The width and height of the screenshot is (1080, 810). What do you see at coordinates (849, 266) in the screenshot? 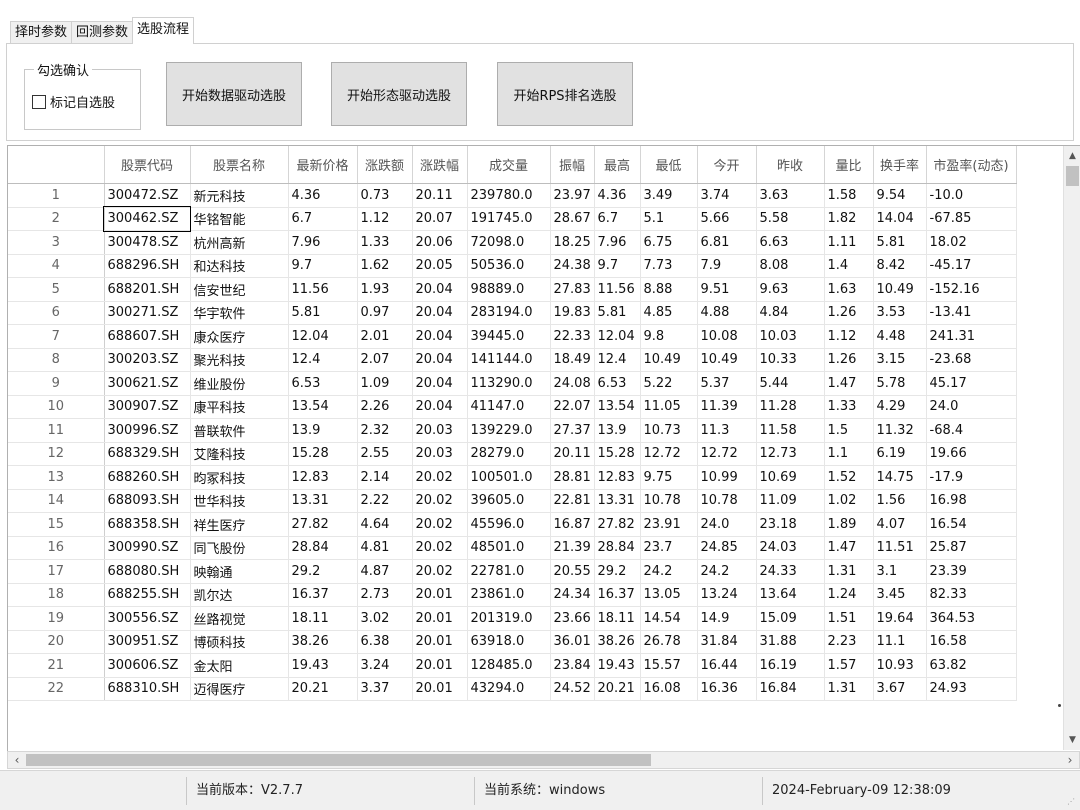
I see `table-cell: 1.4` at bounding box center [849, 266].